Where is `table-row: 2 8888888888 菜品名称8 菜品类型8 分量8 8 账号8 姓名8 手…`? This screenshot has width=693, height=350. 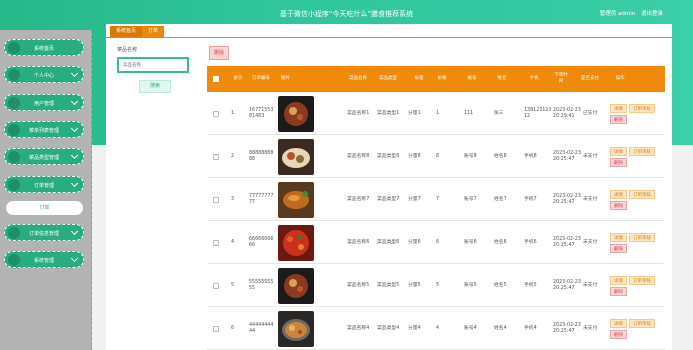 table-row: 2 8888888888 菜品名称8 菜品类型8 分量8 8 账号8 姓名8 手… is located at coordinates (436, 157).